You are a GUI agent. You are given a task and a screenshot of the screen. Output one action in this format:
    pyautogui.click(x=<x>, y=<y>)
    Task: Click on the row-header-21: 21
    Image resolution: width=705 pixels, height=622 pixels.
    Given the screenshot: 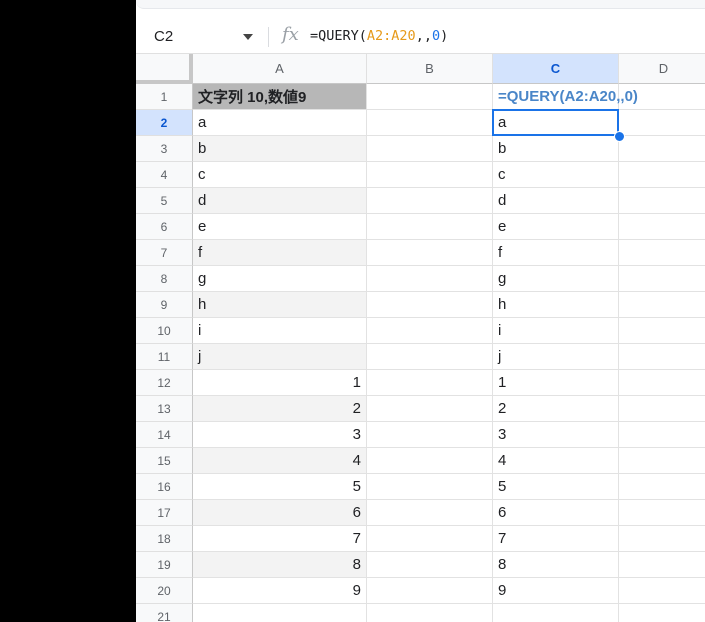 What is the action you would take?
    pyautogui.click(x=164, y=613)
    